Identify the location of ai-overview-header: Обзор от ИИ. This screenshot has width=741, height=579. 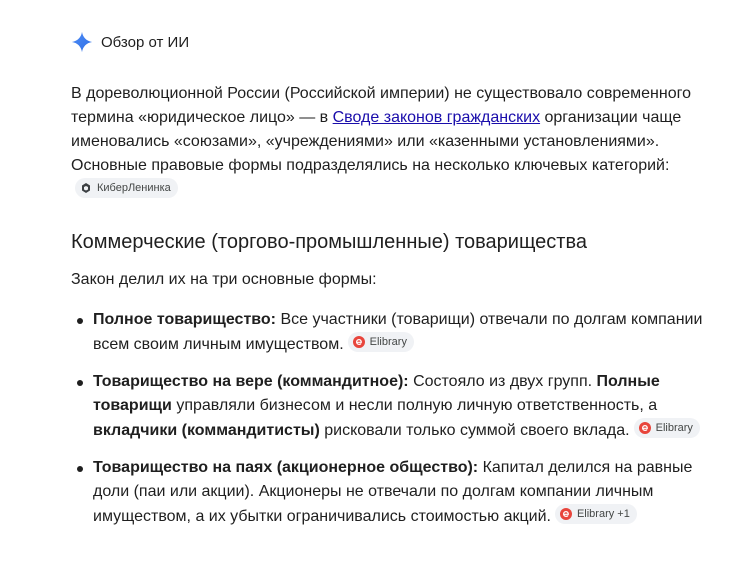
(130, 42).